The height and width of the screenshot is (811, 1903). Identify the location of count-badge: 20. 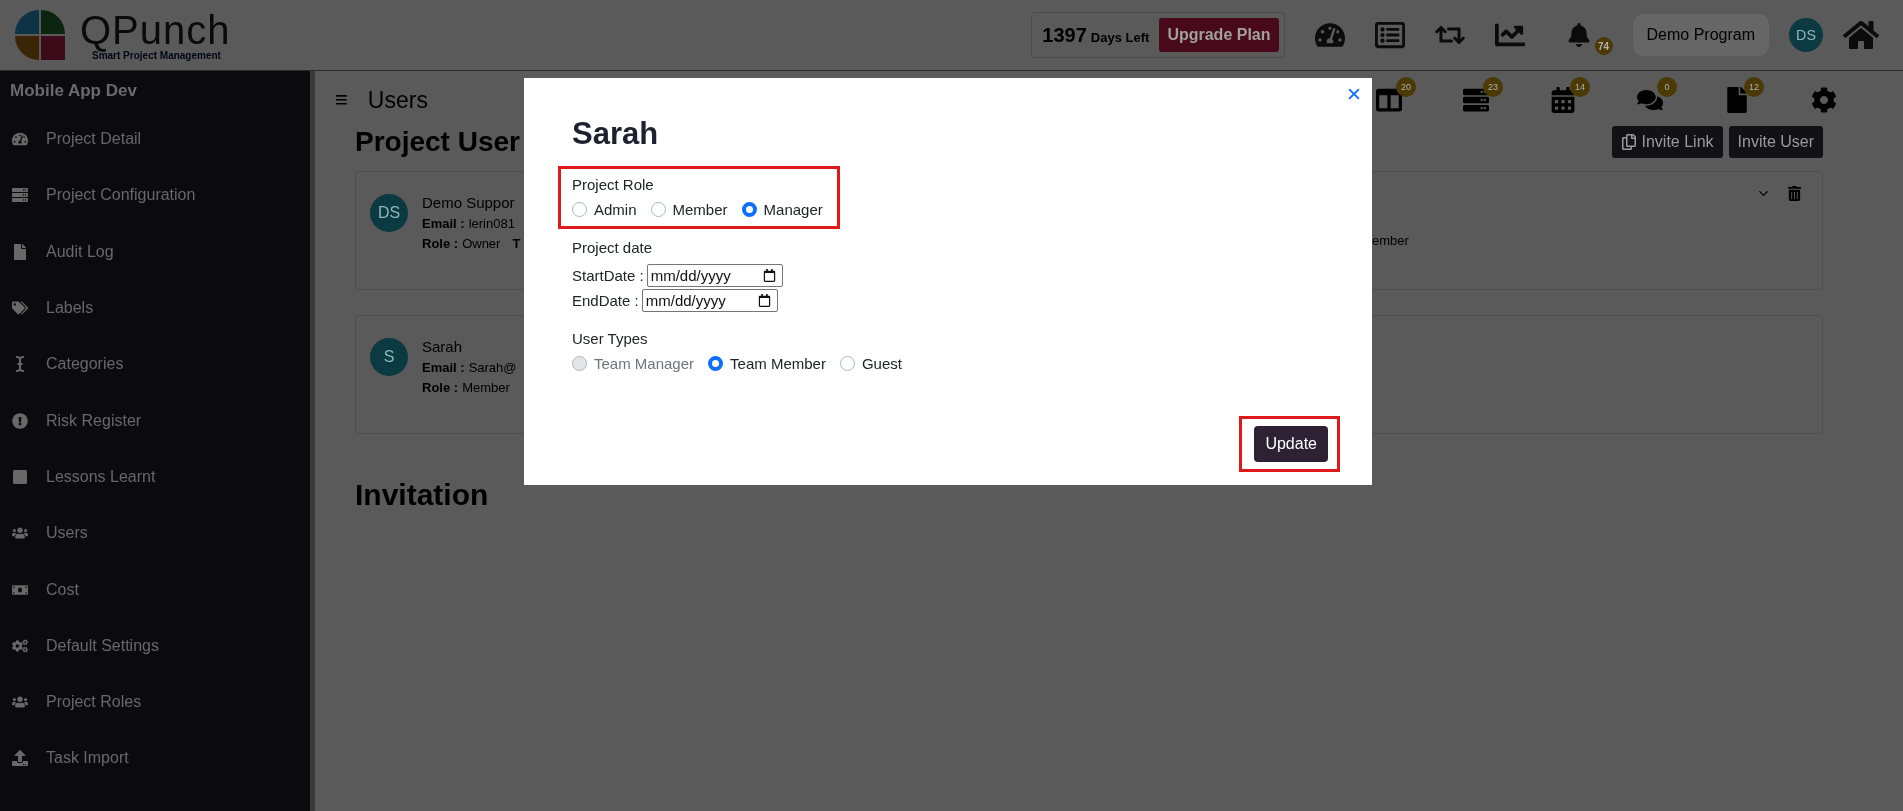
(1406, 87).